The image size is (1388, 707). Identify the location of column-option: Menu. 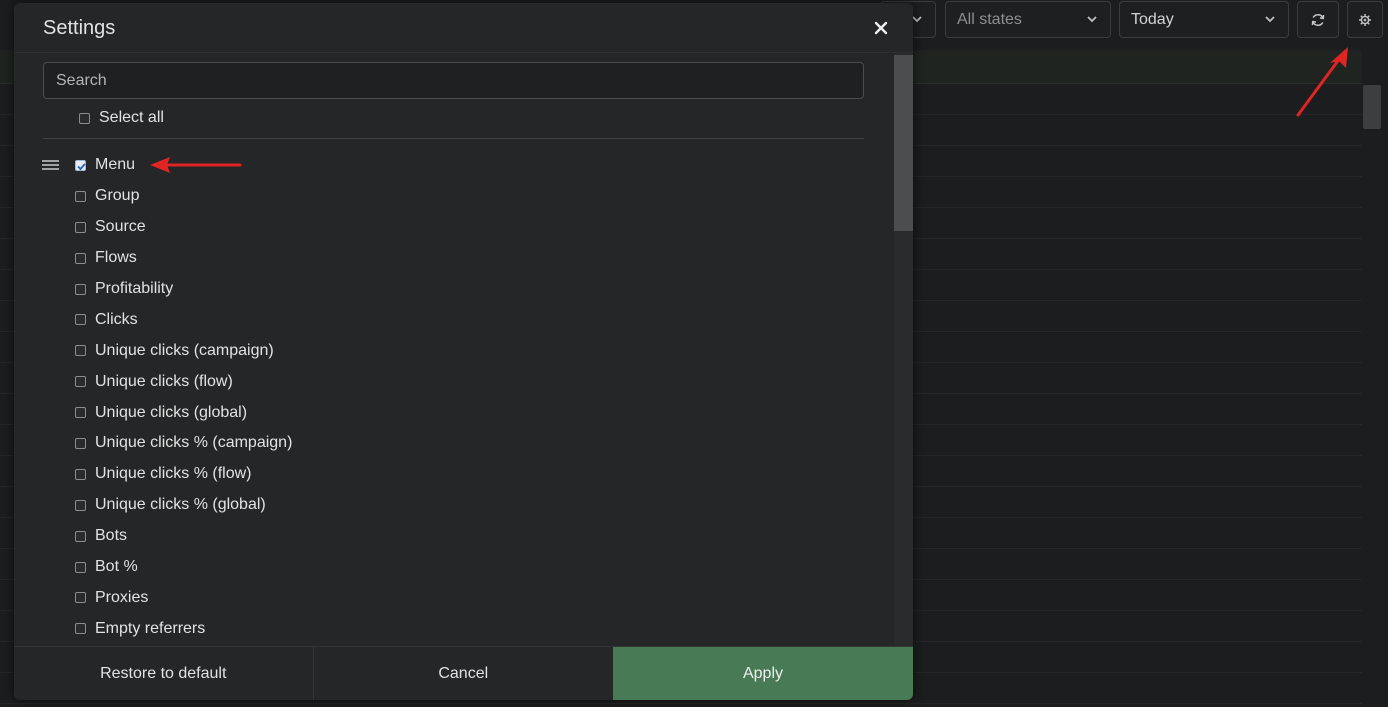
(454, 165).